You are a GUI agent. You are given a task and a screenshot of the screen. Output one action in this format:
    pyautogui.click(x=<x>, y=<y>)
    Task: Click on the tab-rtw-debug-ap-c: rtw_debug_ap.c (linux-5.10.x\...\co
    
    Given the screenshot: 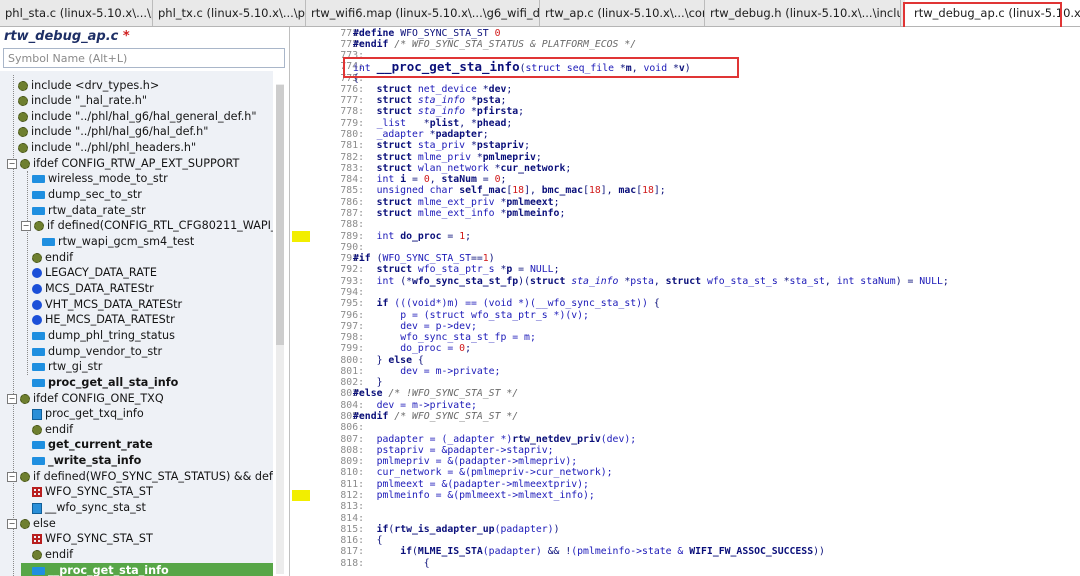 What is the action you would take?
    pyautogui.click(x=992, y=13)
    